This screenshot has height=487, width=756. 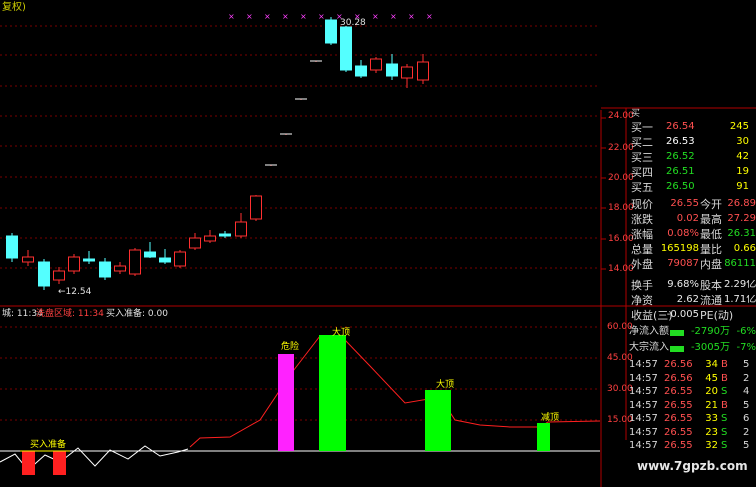 What do you see at coordinates (642, 249) in the screenshot?
I see `quote-label: 总量` at bounding box center [642, 249].